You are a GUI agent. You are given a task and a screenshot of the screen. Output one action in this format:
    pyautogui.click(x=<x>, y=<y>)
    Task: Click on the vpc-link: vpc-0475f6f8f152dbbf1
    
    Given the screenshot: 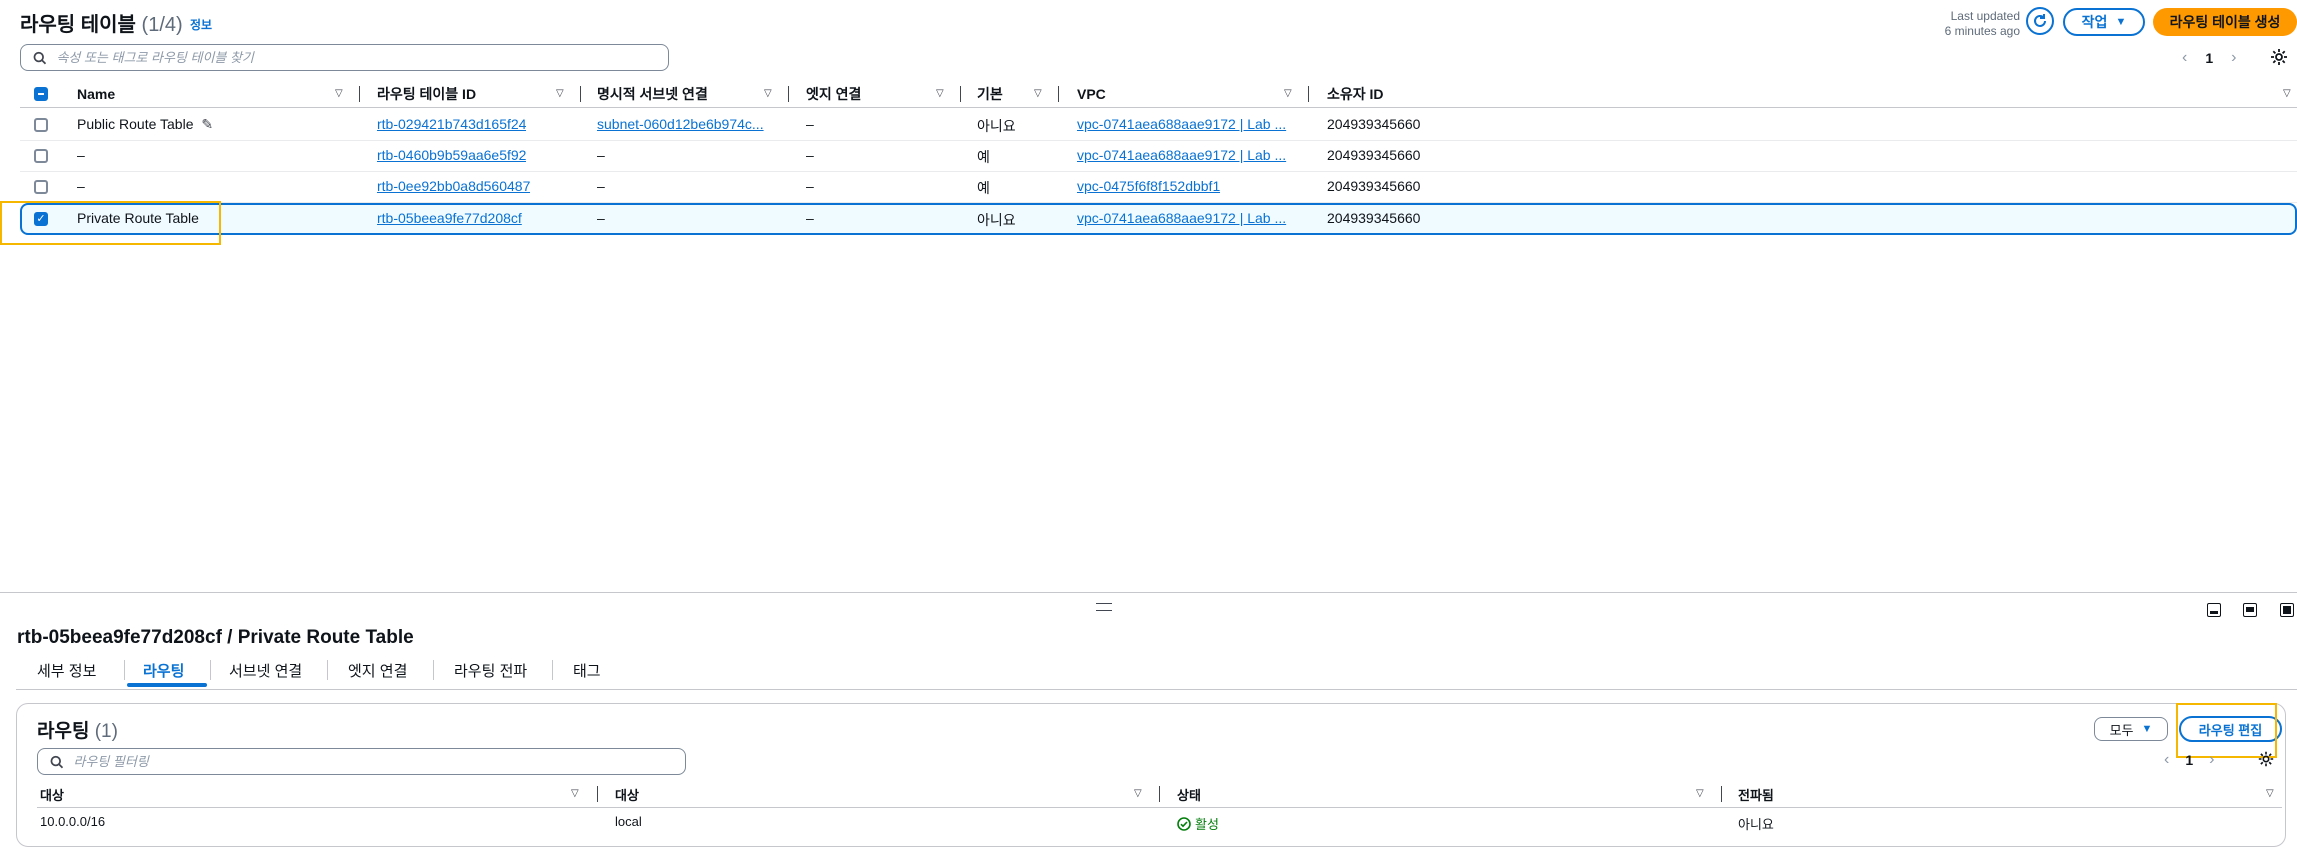 What is the action you would take?
    pyautogui.click(x=1148, y=186)
    